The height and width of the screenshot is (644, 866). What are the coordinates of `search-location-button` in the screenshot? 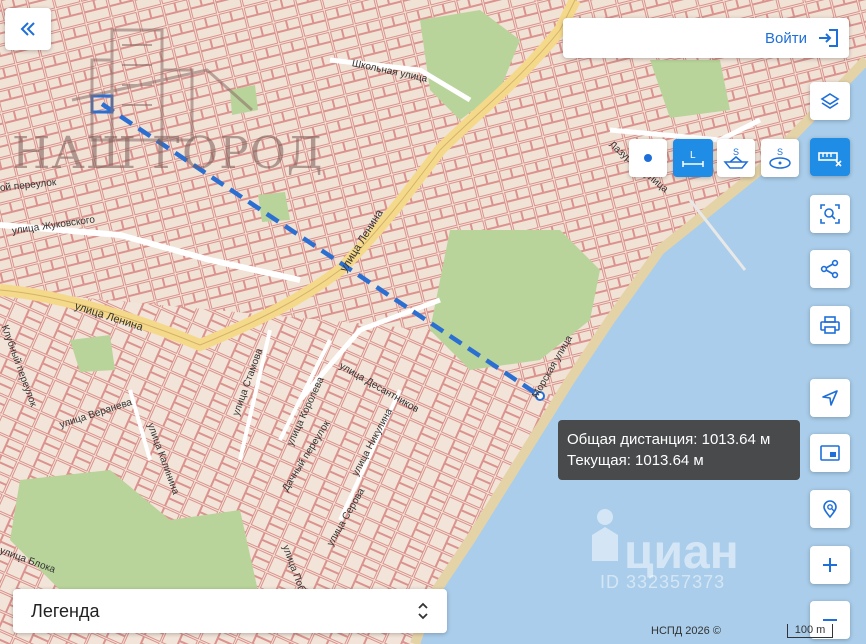 It's located at (830, 509).